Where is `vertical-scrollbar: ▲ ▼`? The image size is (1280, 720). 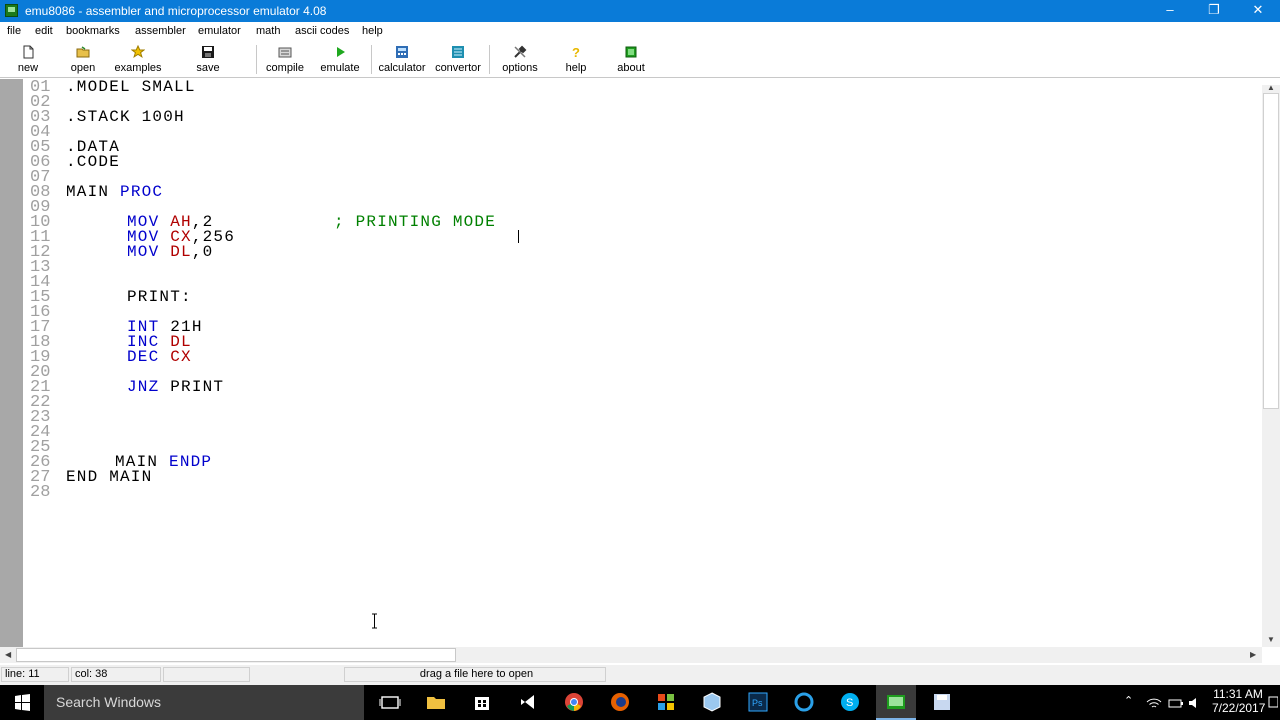
vertical-scrollbar: ▲ ▼ is located at coordinates (1271, 365).